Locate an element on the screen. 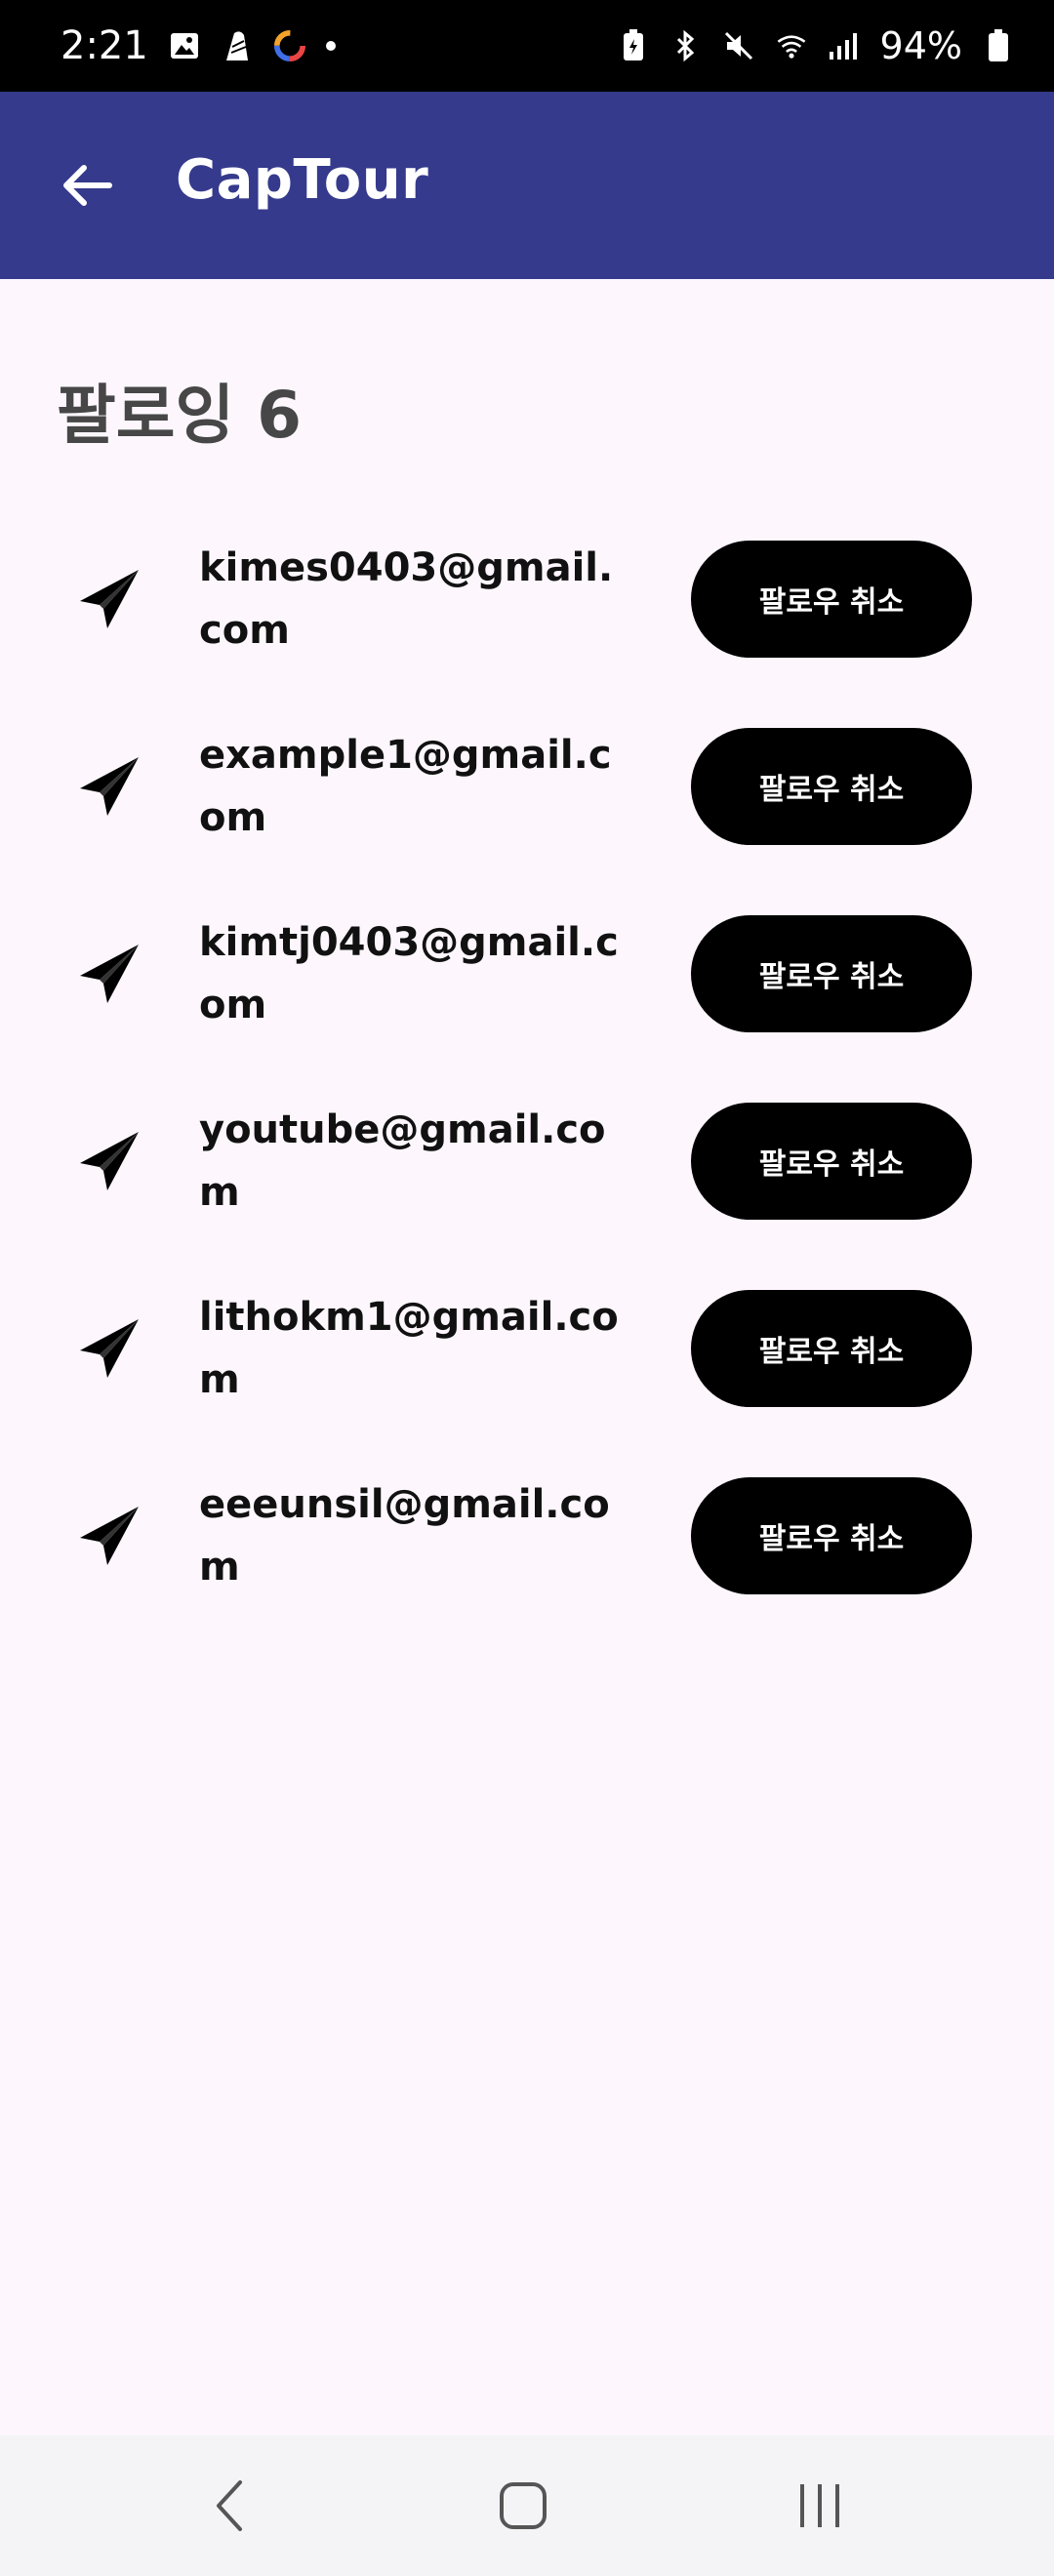 This screenshot has width=1054, height=2576. battery-icon is located at coordinates (998, 45).